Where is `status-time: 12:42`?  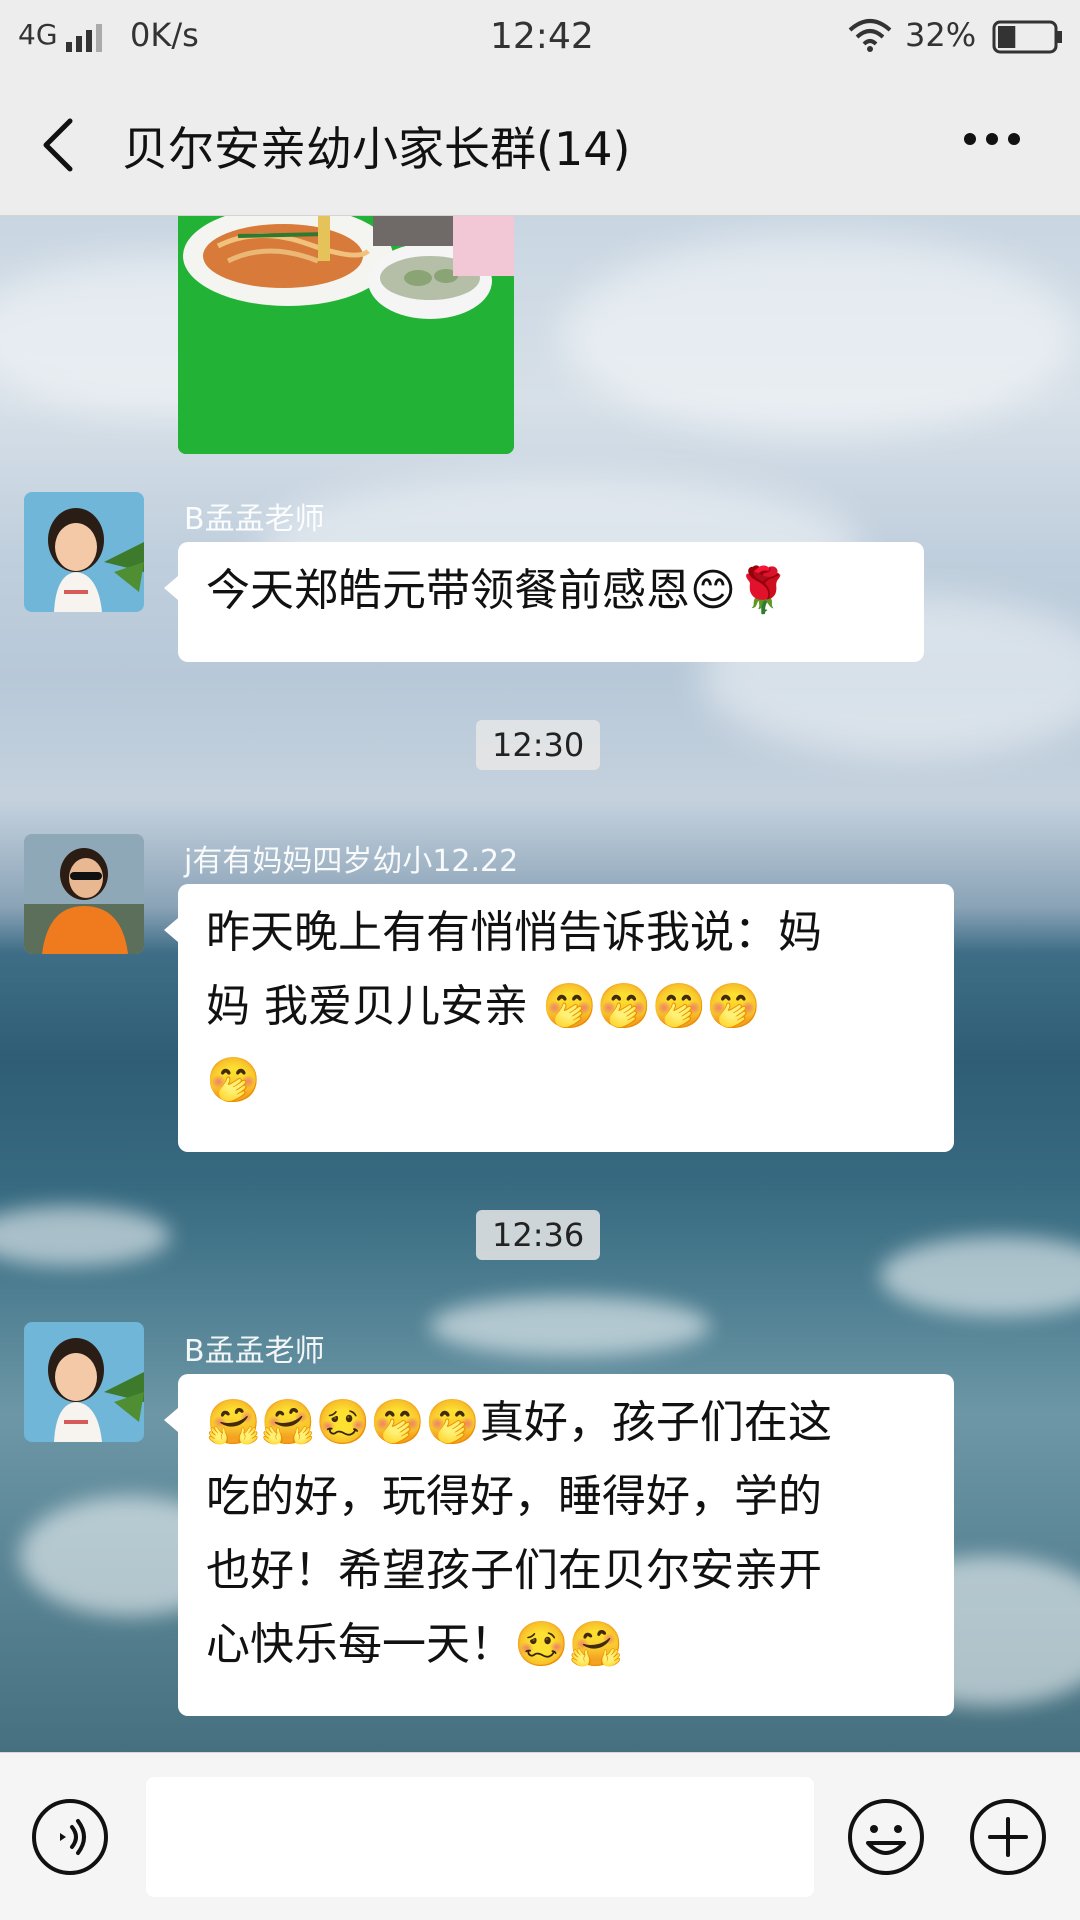
status-time: 12:42 is located at coordinates (542, 36).